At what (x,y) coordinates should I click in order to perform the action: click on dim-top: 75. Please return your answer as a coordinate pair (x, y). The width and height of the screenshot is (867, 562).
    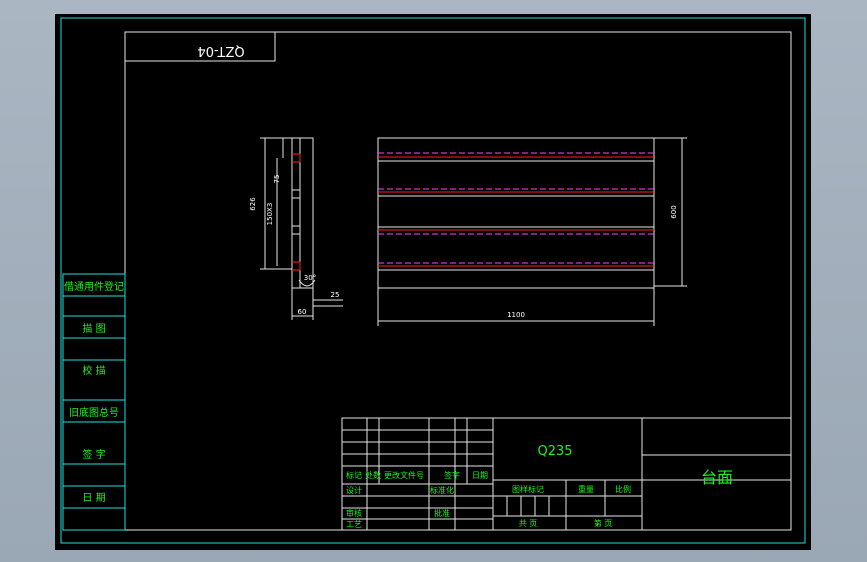
    Looking at the image, I should click on (277, 179).